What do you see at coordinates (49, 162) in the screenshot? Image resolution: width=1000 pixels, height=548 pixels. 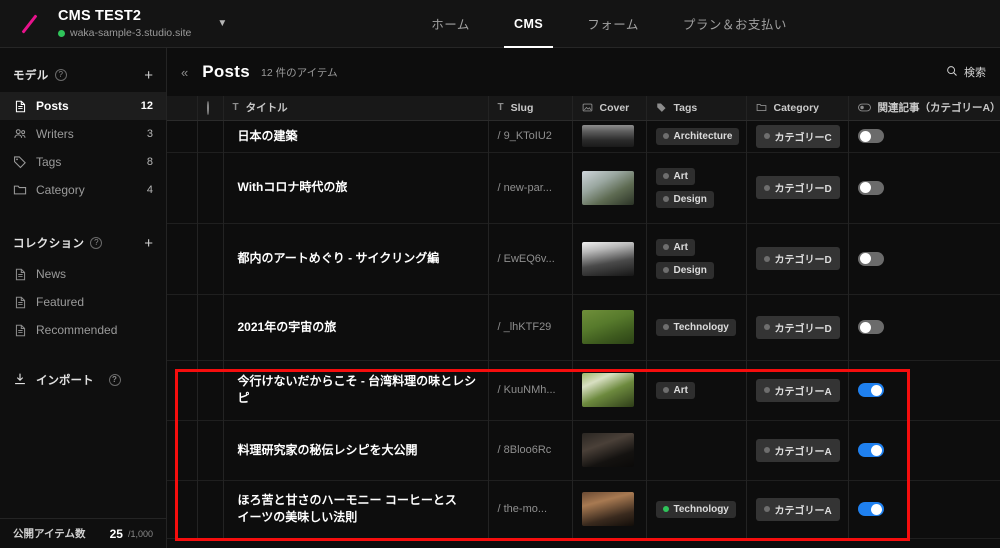 I see `sidebar-item-label: Tags` at bounding box center [49, 162].